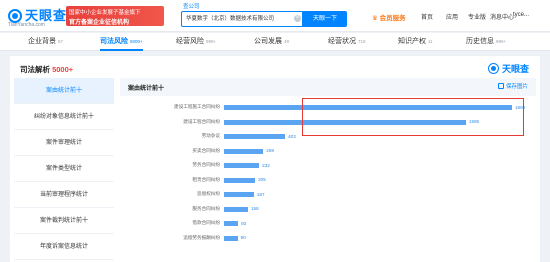  Describe the element at coordinates (486, 42) in the screenshot. I see `tab-history: 历史信息 999+` at that location.